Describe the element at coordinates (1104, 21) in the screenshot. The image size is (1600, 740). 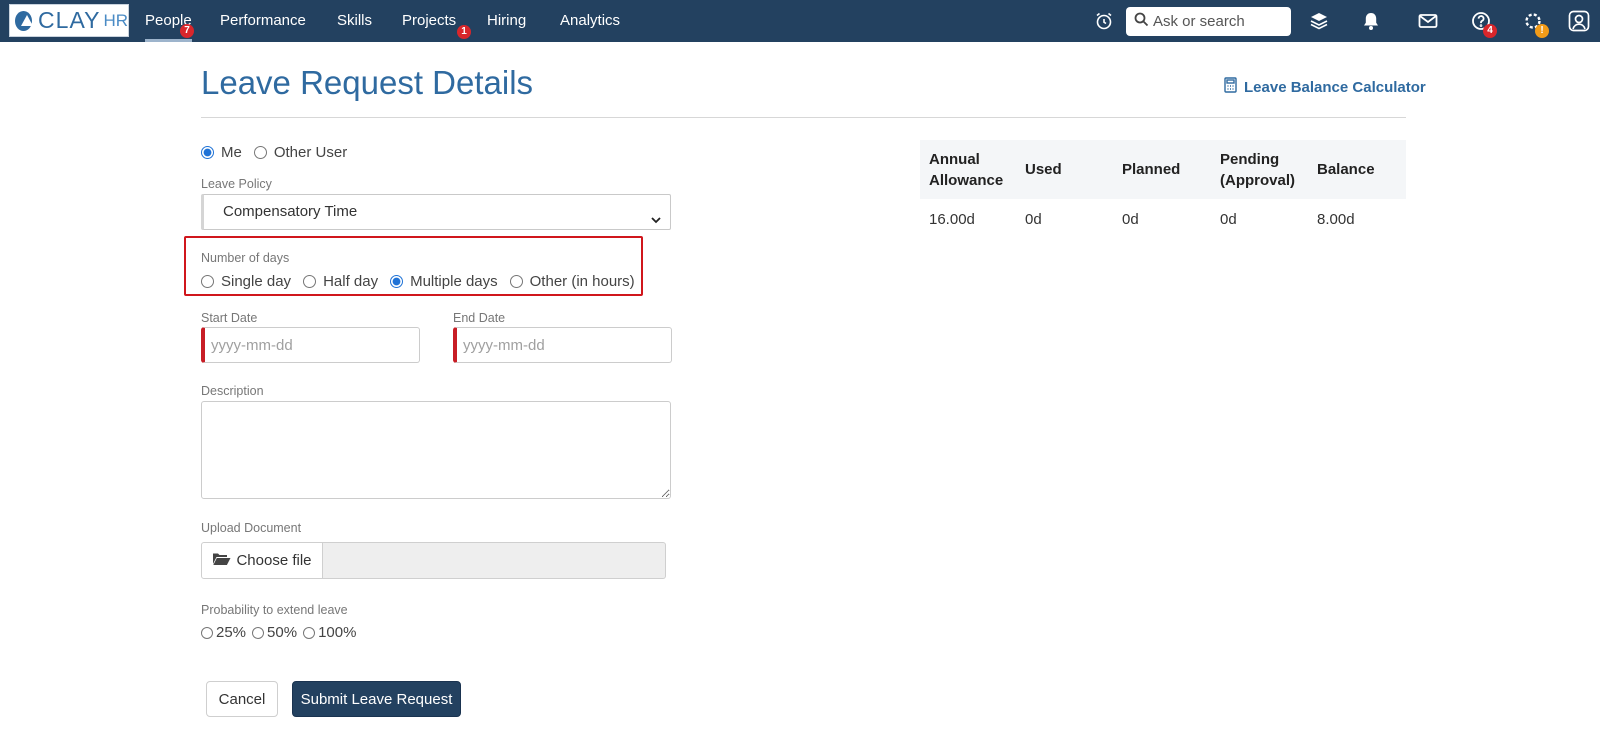
I see `alarm-clock-icon` at that location.